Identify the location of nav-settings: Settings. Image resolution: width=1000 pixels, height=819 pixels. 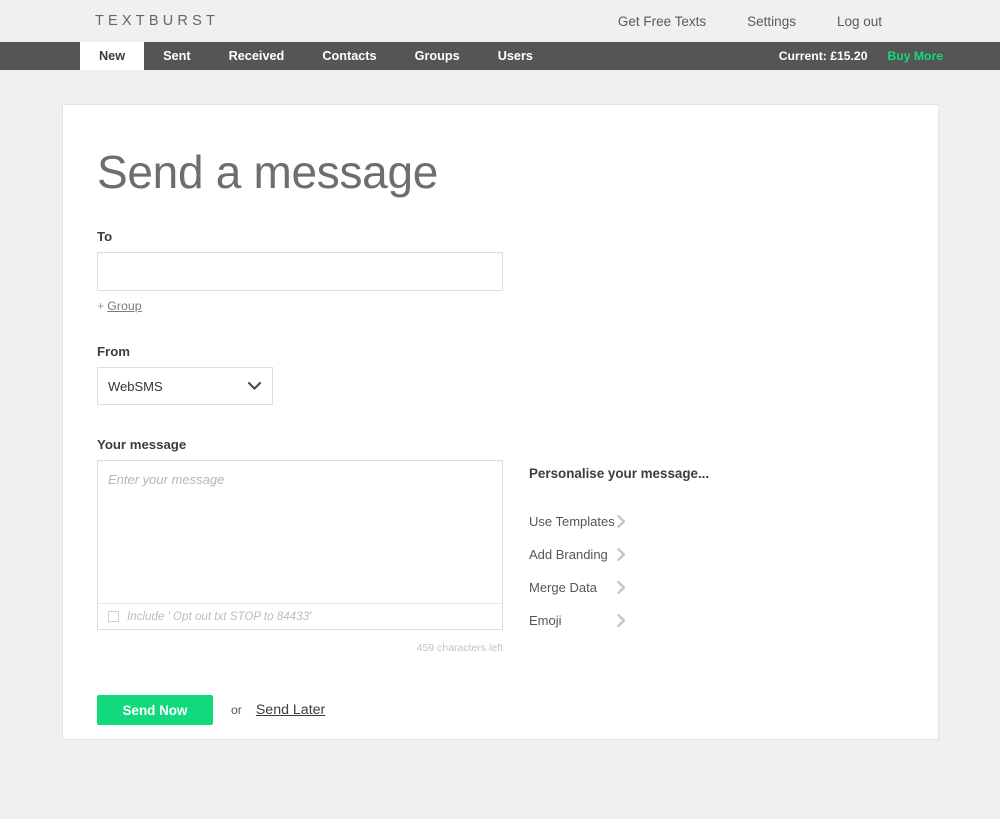
(771, 21).